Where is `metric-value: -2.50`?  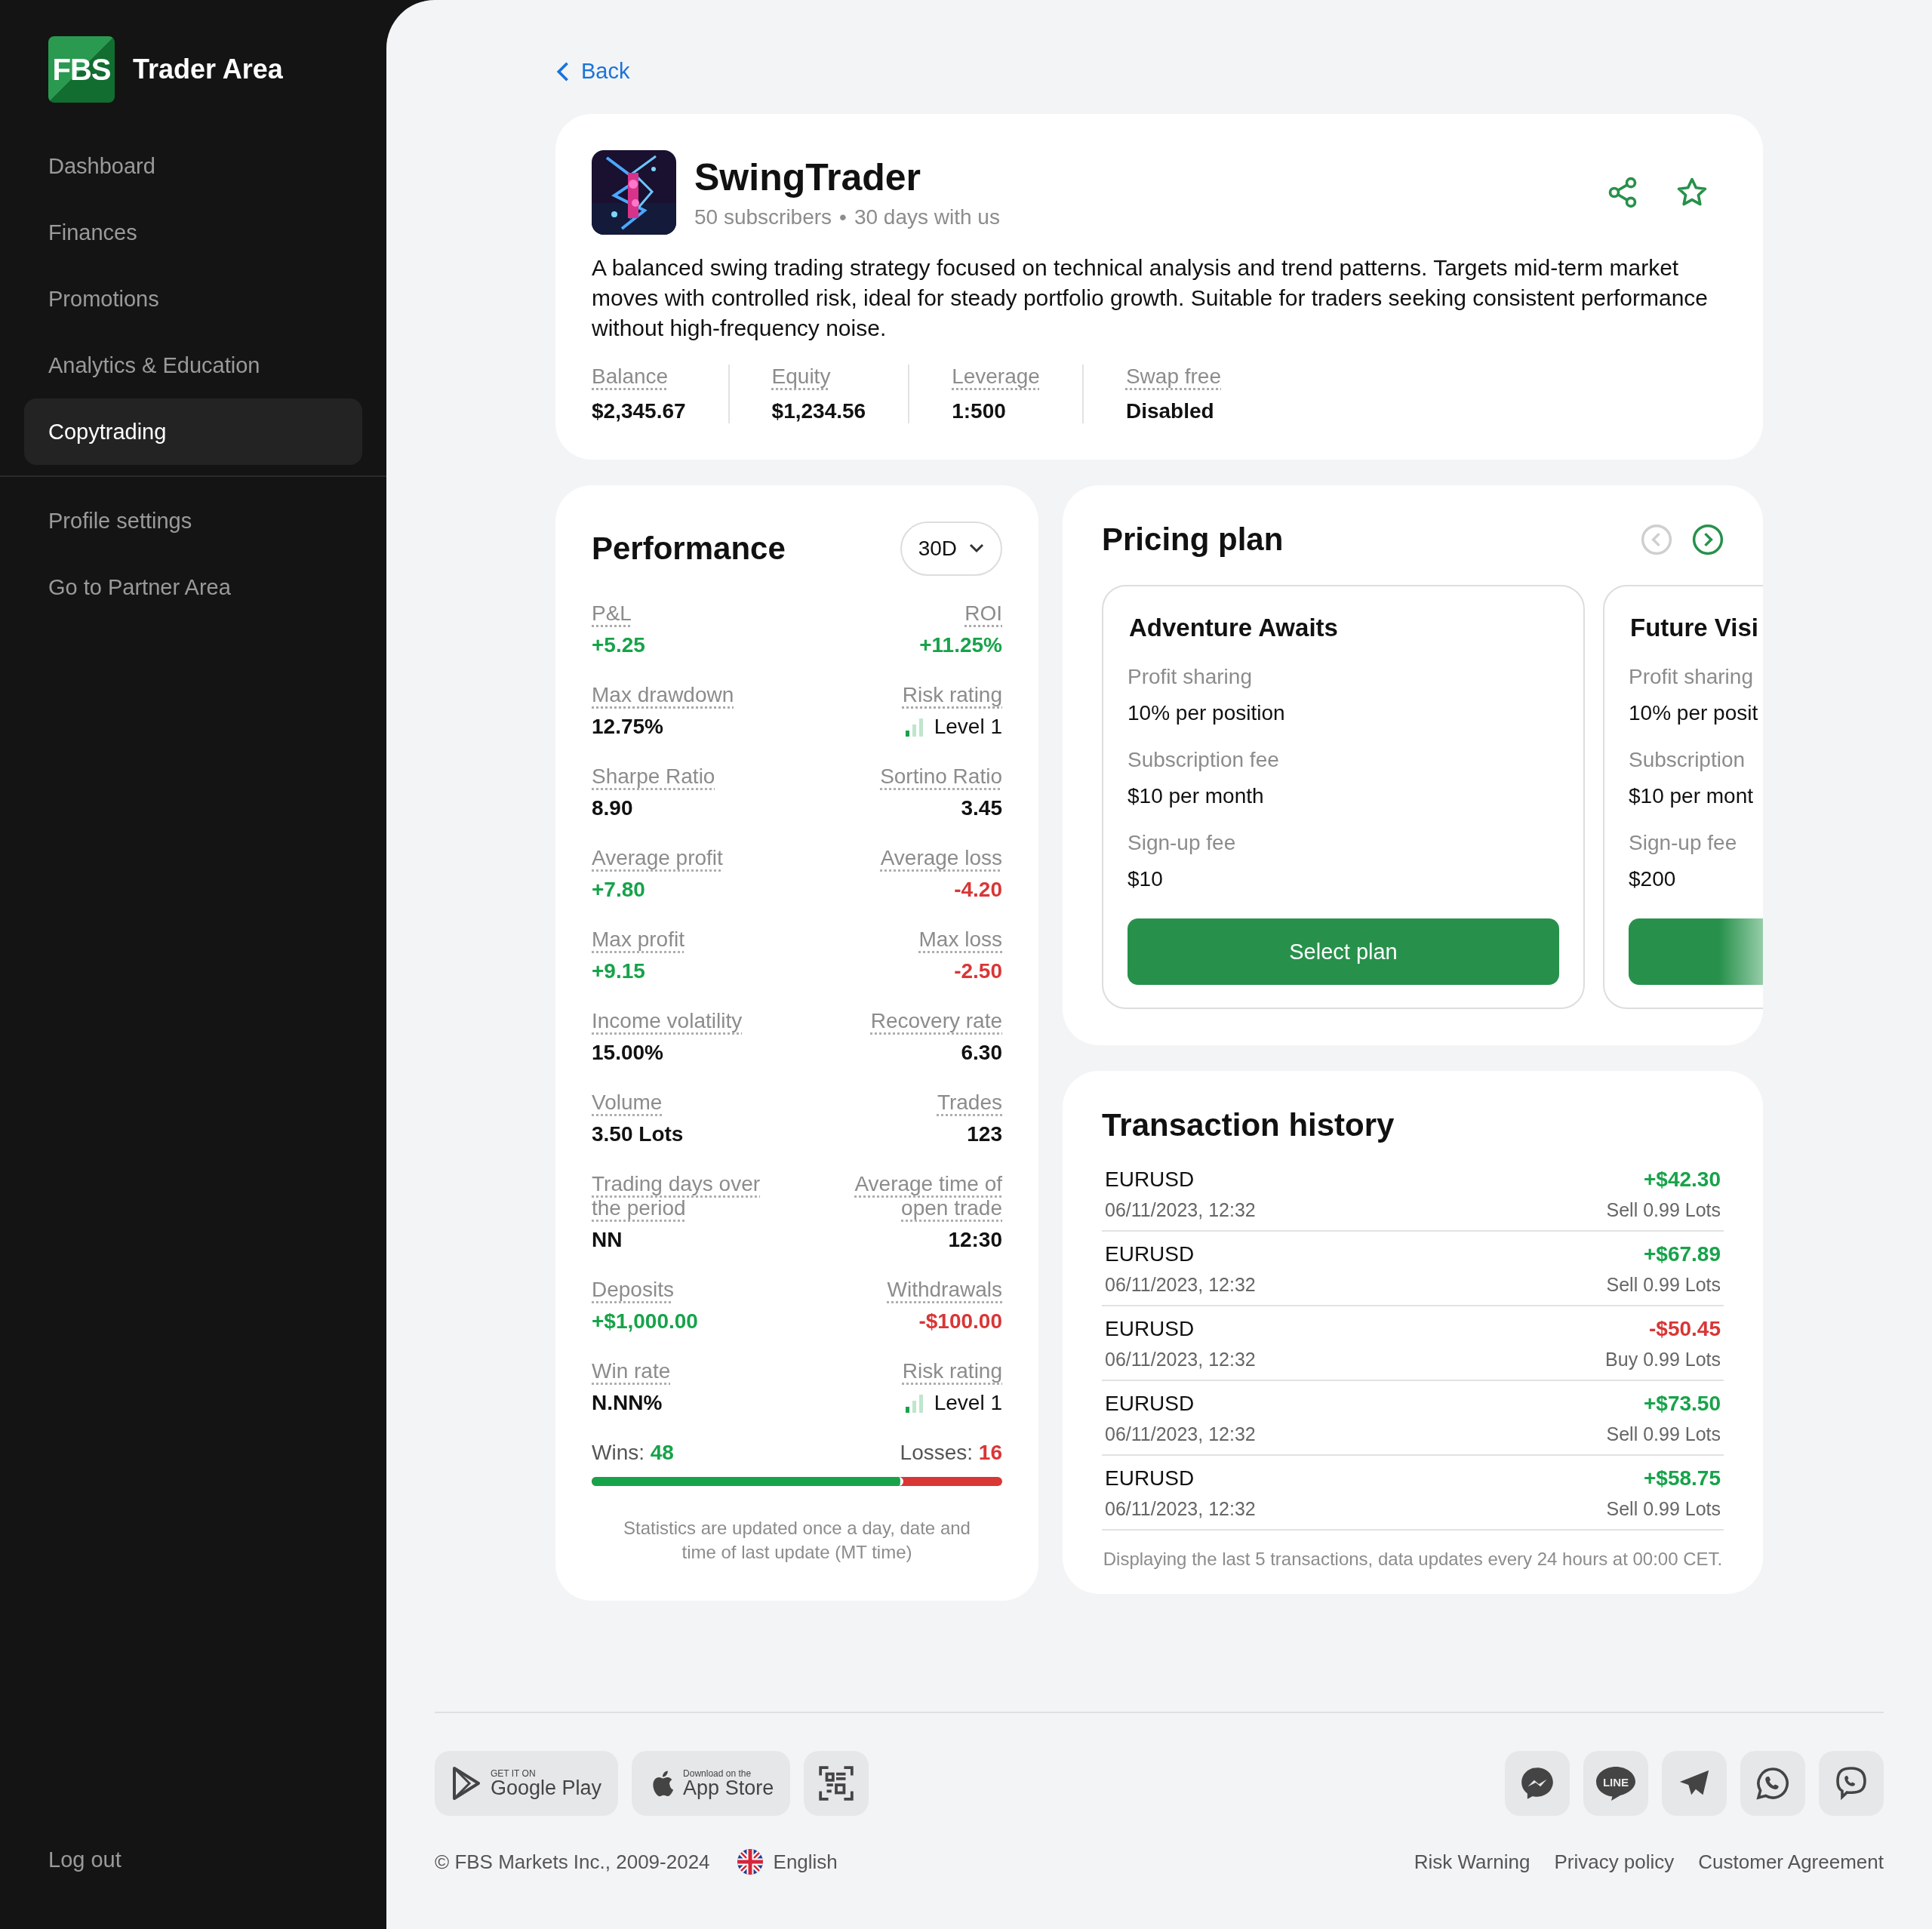 metric-value: -2.50 is located at coordinates (978, 971).